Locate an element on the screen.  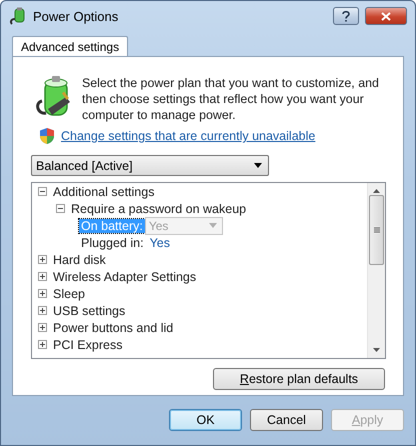
dialog-button: OK is located at coordinates (205, 420).